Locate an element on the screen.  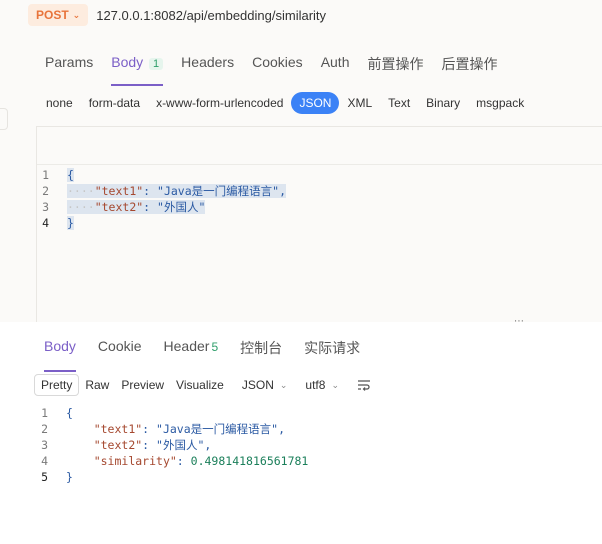
collapse-handle is located at coordinates (4, 119).